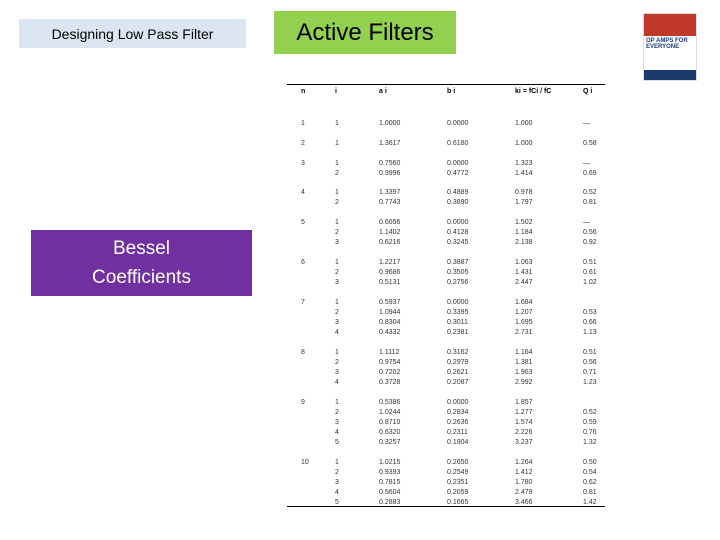  Describe the element at coordinates (446, 274) in the screenshot. I see `table-row: 2 0.9686 0.3505 1.431 0.61` at that location.